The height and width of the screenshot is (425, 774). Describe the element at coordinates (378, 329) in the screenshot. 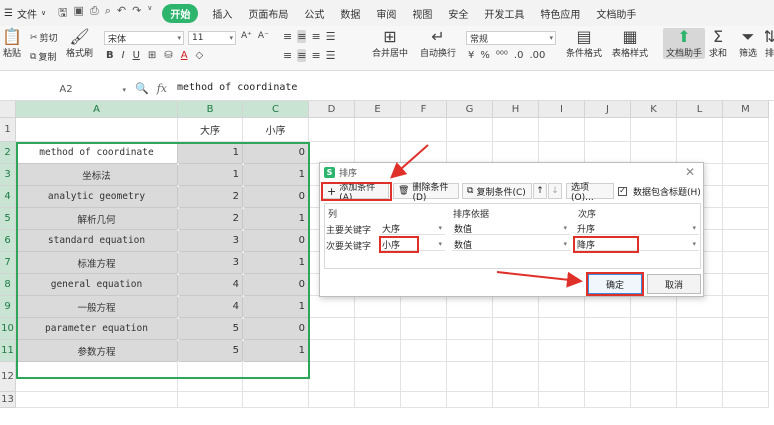

I see `cell-e10` at that location.